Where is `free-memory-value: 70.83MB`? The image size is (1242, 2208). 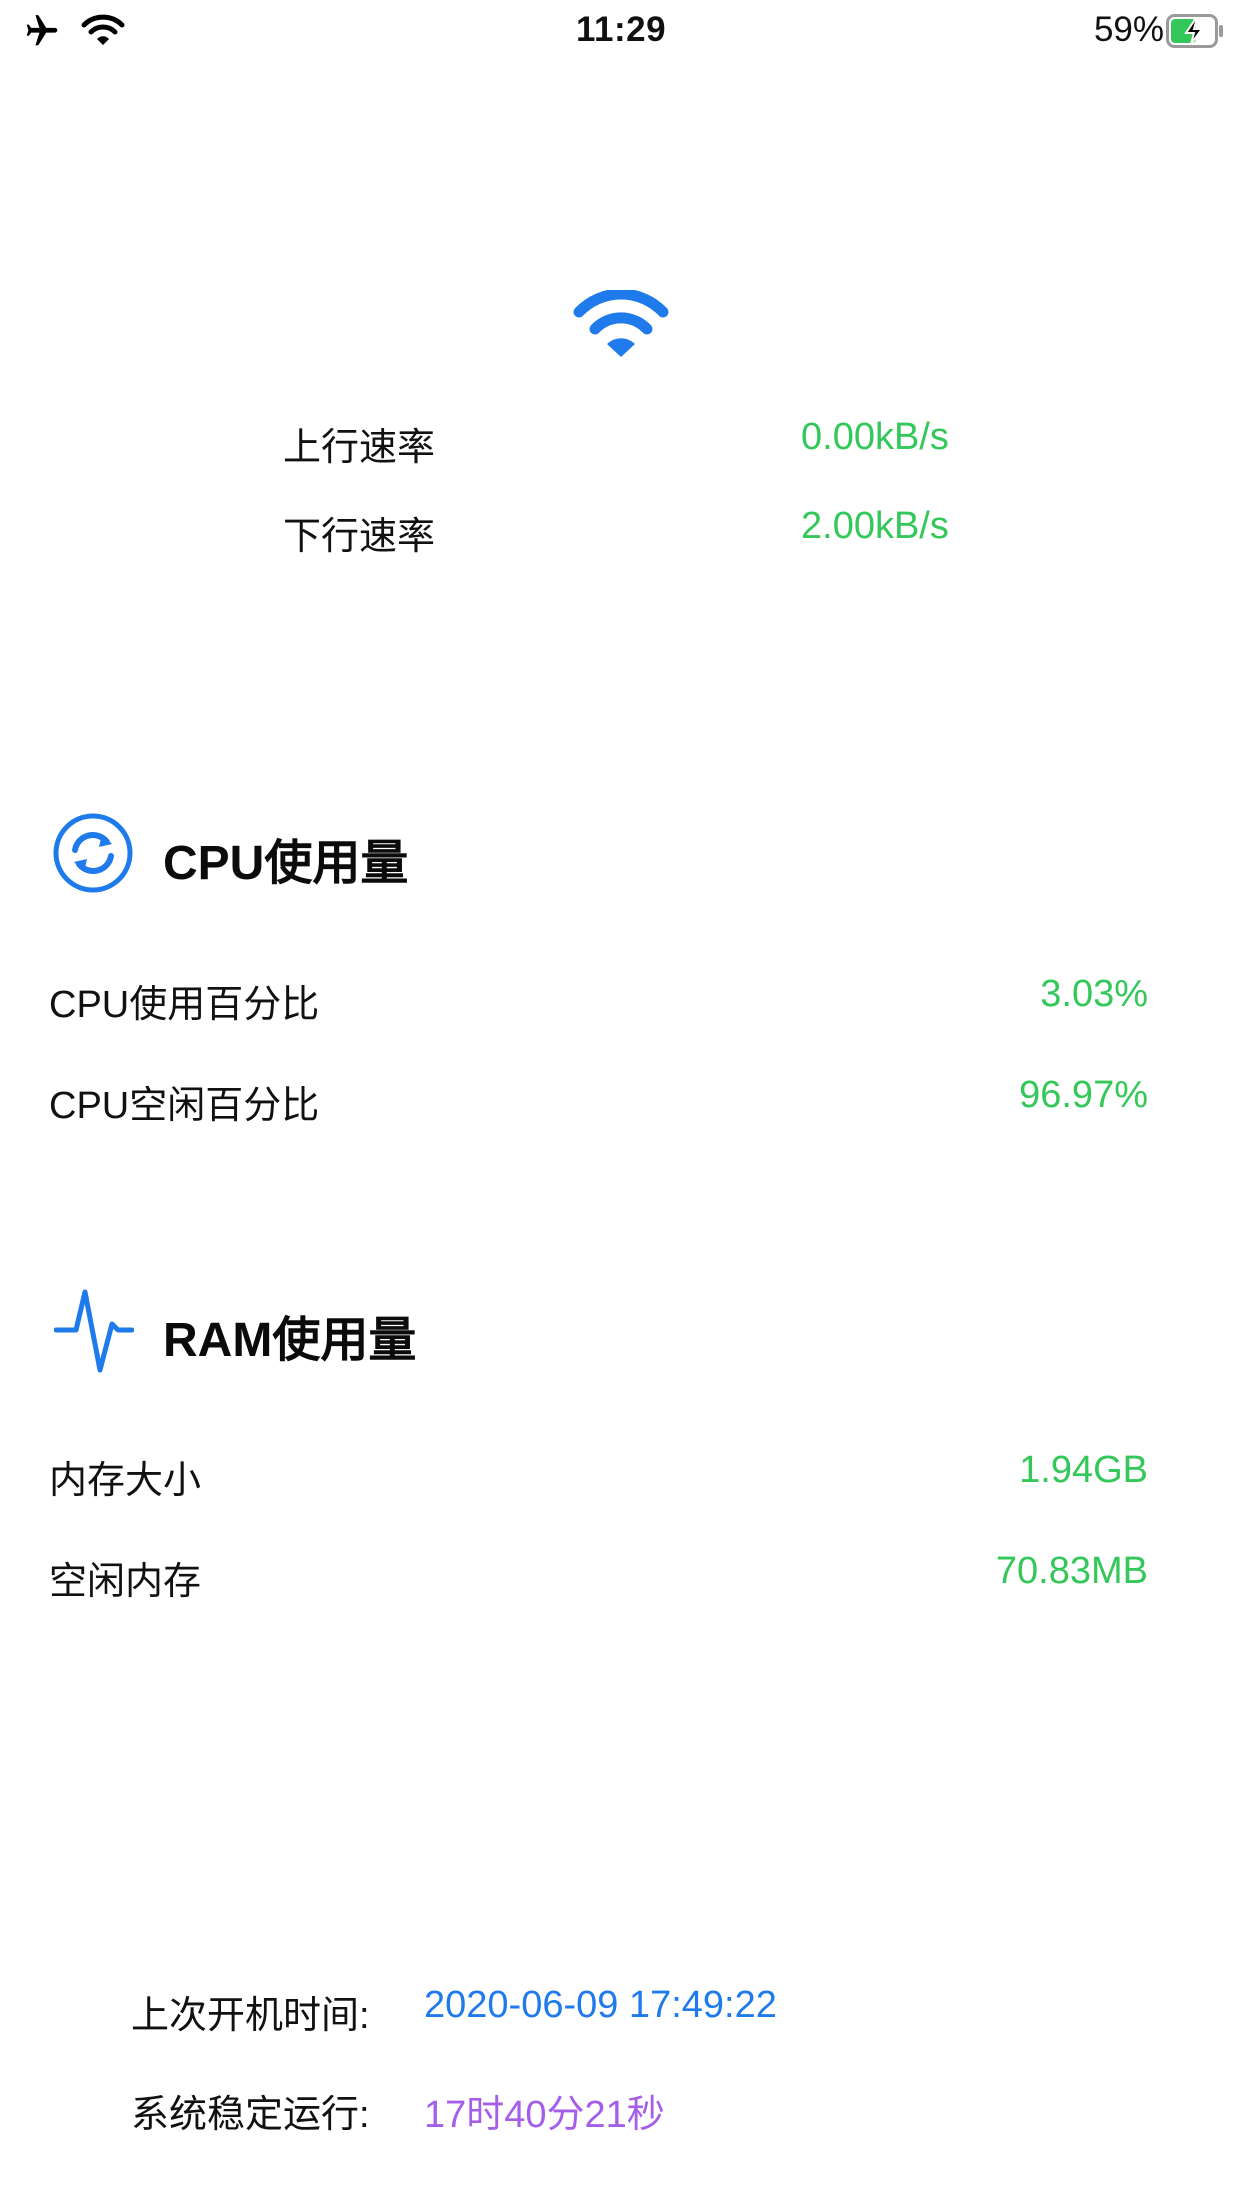
free-memory-value: 70.83MB is located at coordinates (1071, 1571).